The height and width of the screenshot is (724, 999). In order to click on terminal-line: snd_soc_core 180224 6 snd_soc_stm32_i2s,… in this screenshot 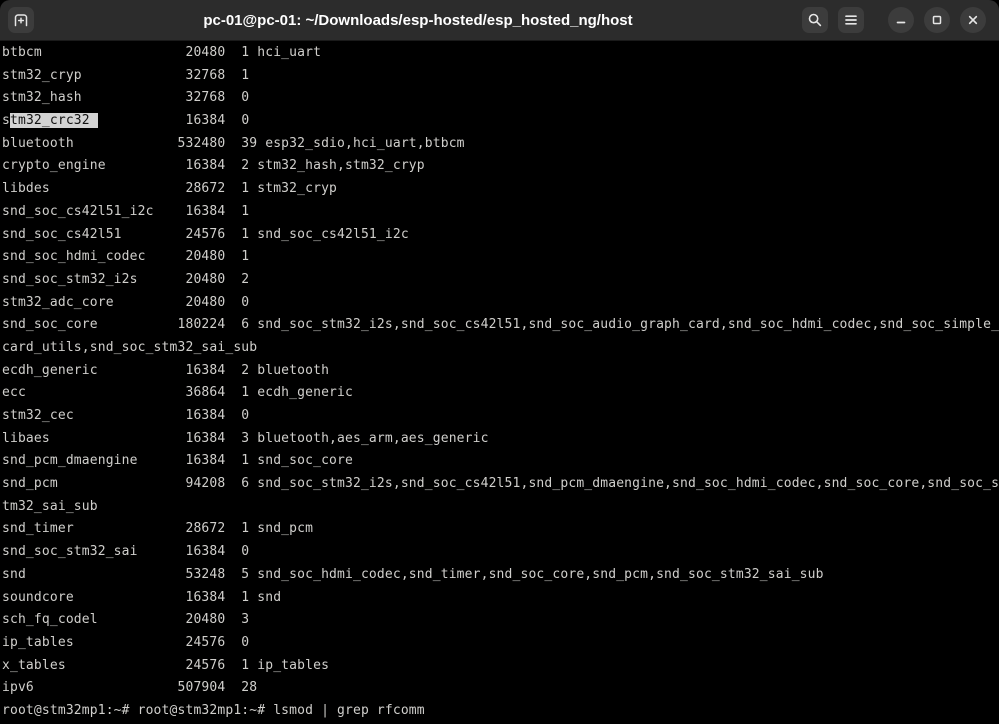, I will do `click(500, 325)`.